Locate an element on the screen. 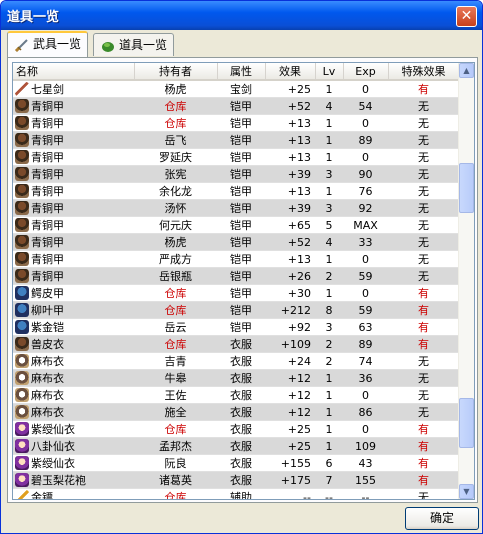  cell-lv: -- is located at coordinates (329, 493).